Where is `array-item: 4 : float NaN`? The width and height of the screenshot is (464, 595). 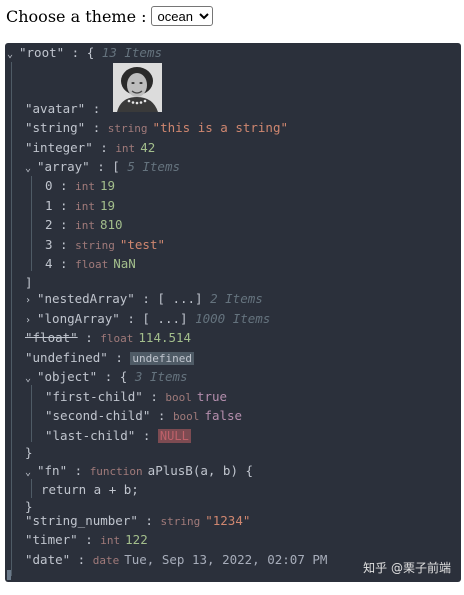 array-item: 4 : float NaN is located at coordinates (90, 263).